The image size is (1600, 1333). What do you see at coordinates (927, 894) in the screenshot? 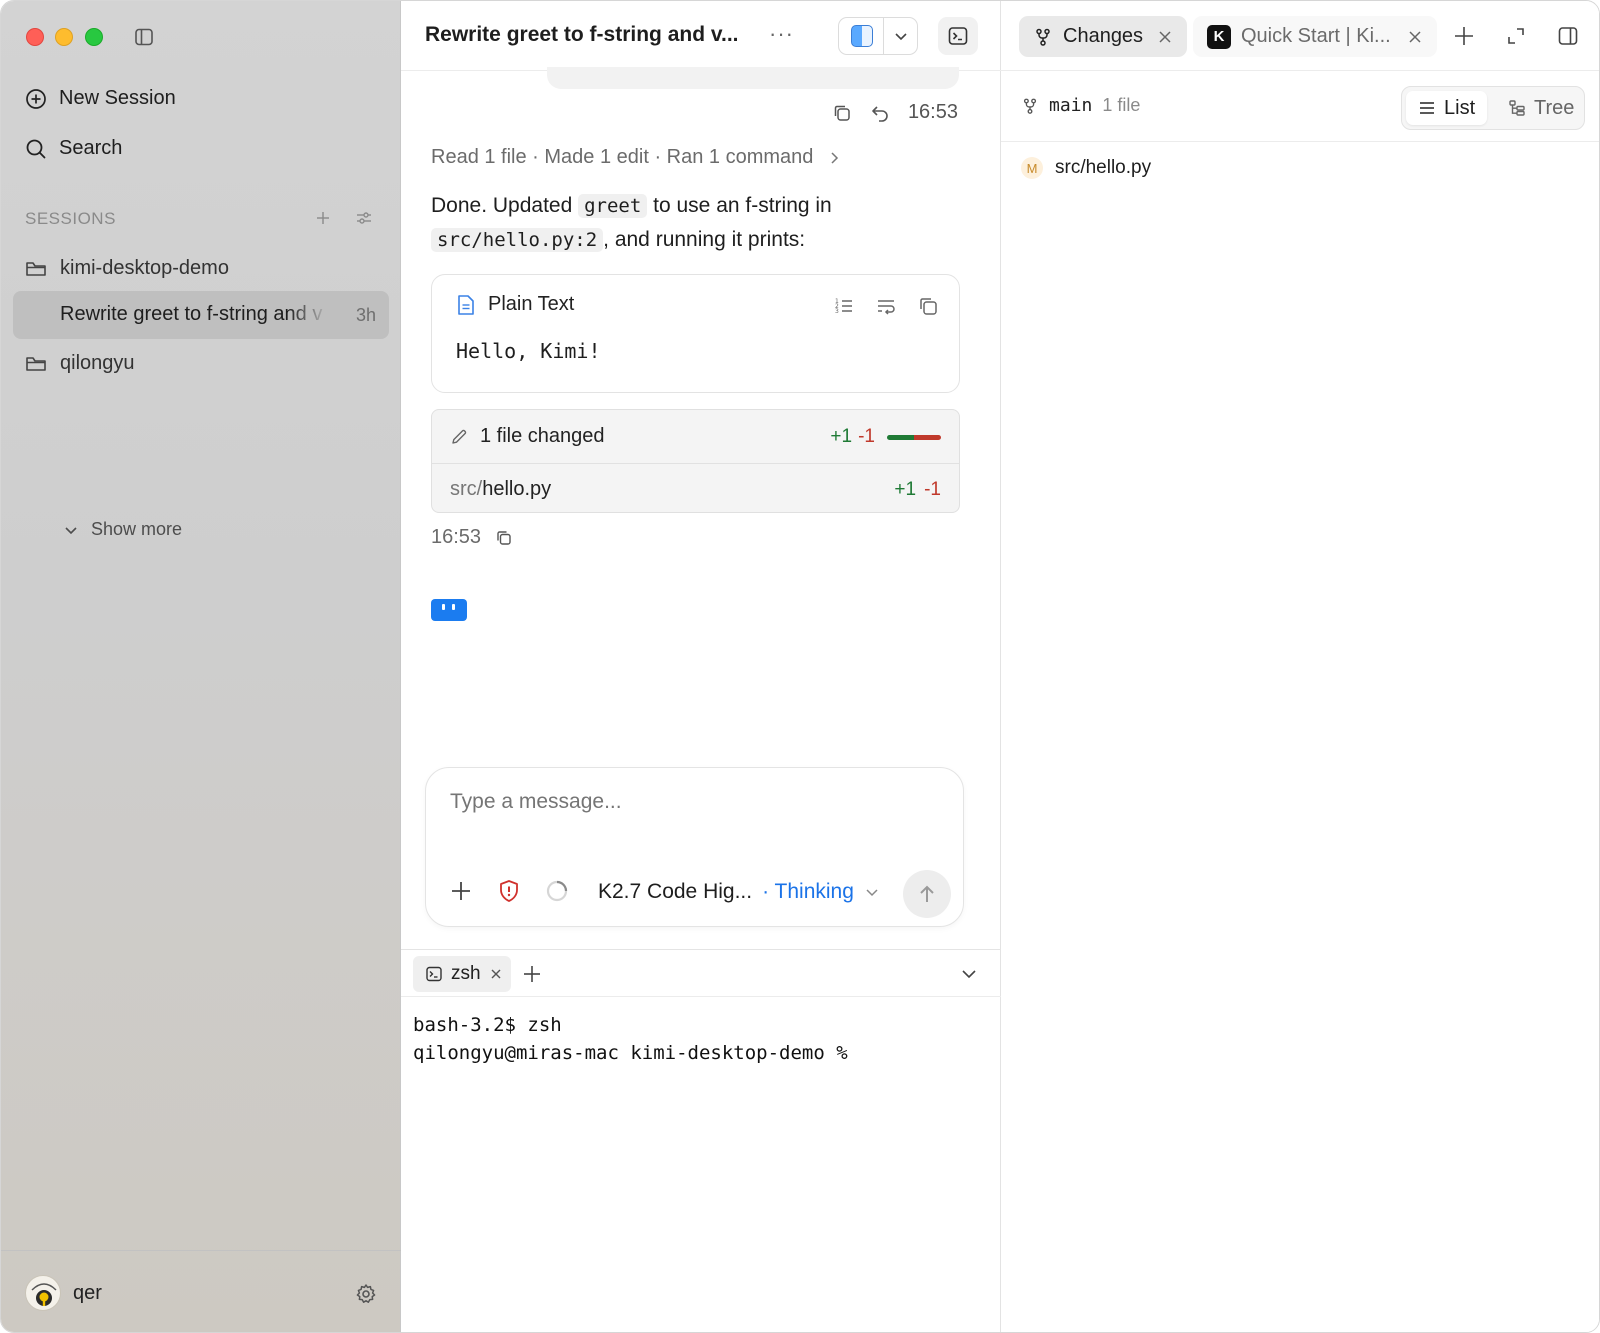
I see `send-button` at bounding box center [927, 894].